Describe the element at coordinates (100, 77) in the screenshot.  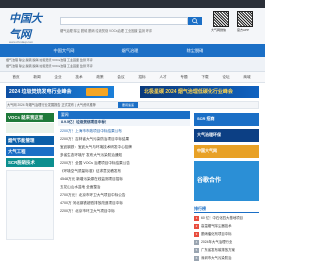
I see `tab-5: 政策` at that location.